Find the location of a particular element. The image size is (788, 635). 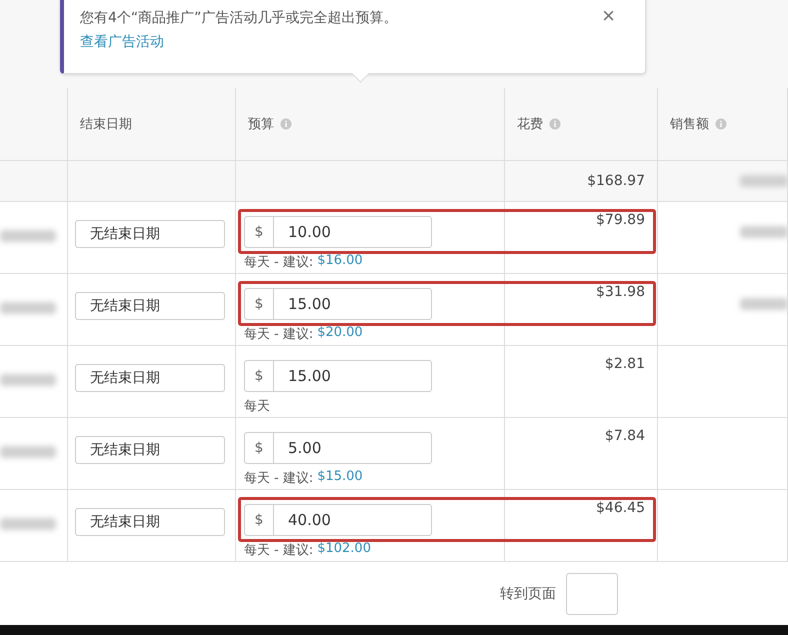

column-header: 销售额 is located at coordinates (689, 124).